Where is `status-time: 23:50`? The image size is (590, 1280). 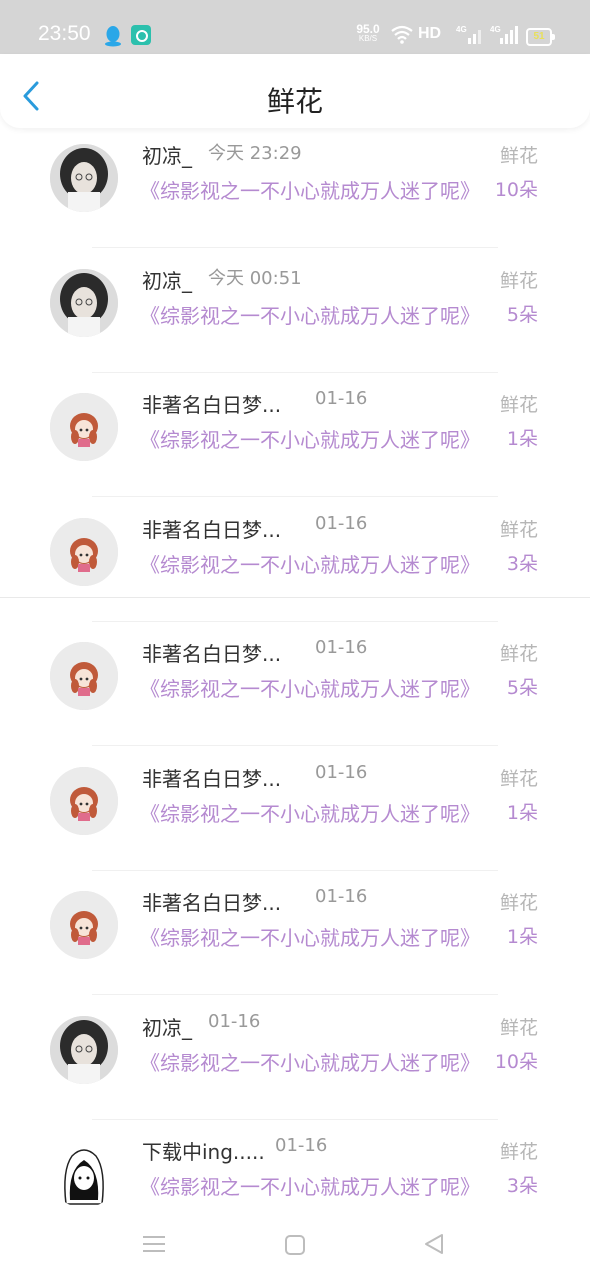 status-time: 23:50 is located at coordinates (64, 33).